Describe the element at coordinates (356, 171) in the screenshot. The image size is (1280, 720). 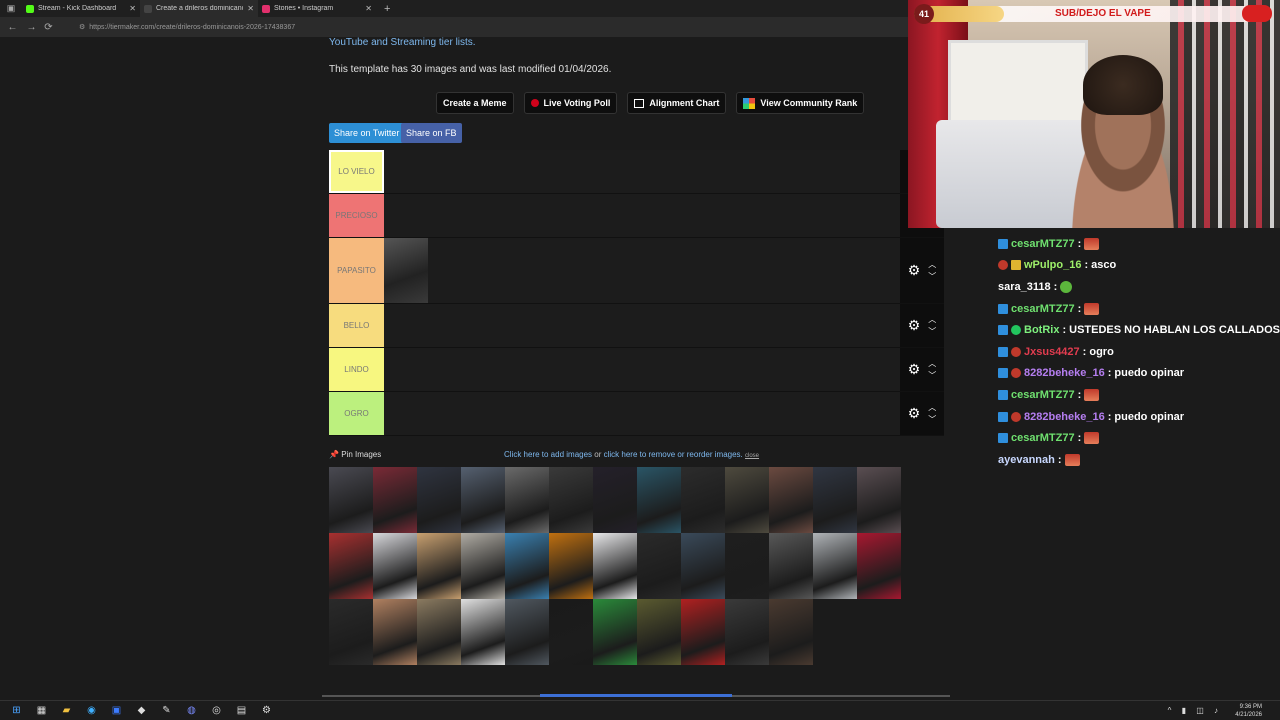
I see `tier-label: LO VIELO` at that location.